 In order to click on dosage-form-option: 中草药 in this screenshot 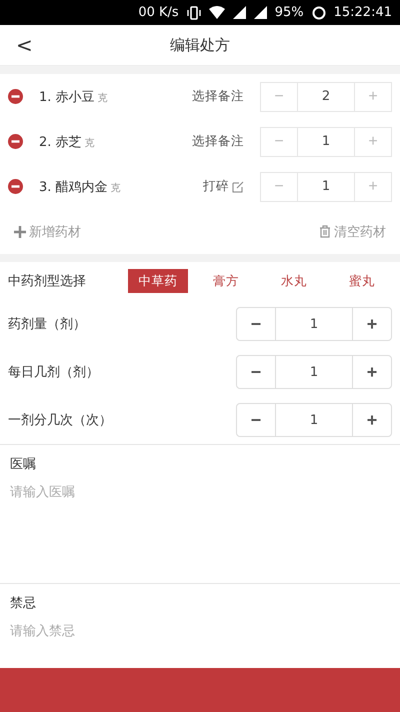, I will do `click(158, 281)`.